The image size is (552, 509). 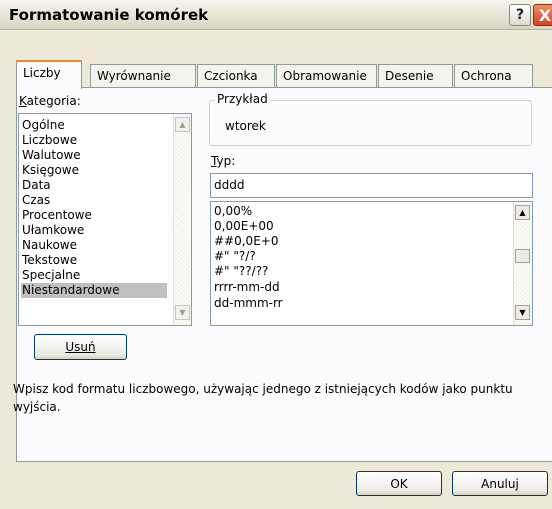 I want to click on list-item: Ogólne, so click(x=43, y=125).